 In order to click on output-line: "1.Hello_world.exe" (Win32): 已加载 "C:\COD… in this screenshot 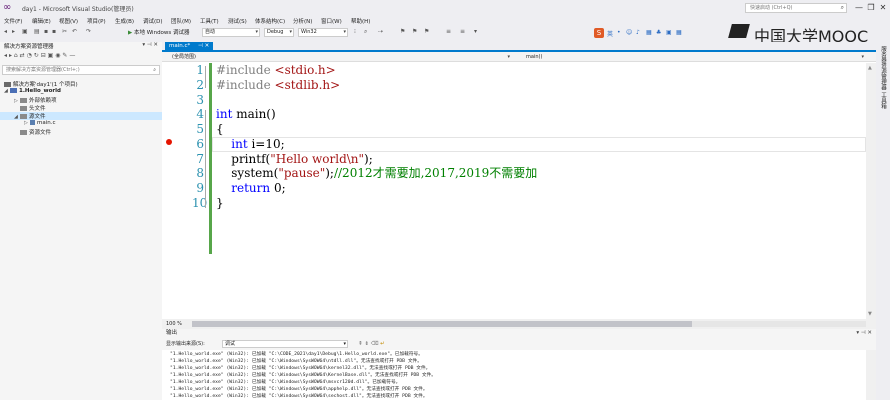, I will do `click(296, 354)`.